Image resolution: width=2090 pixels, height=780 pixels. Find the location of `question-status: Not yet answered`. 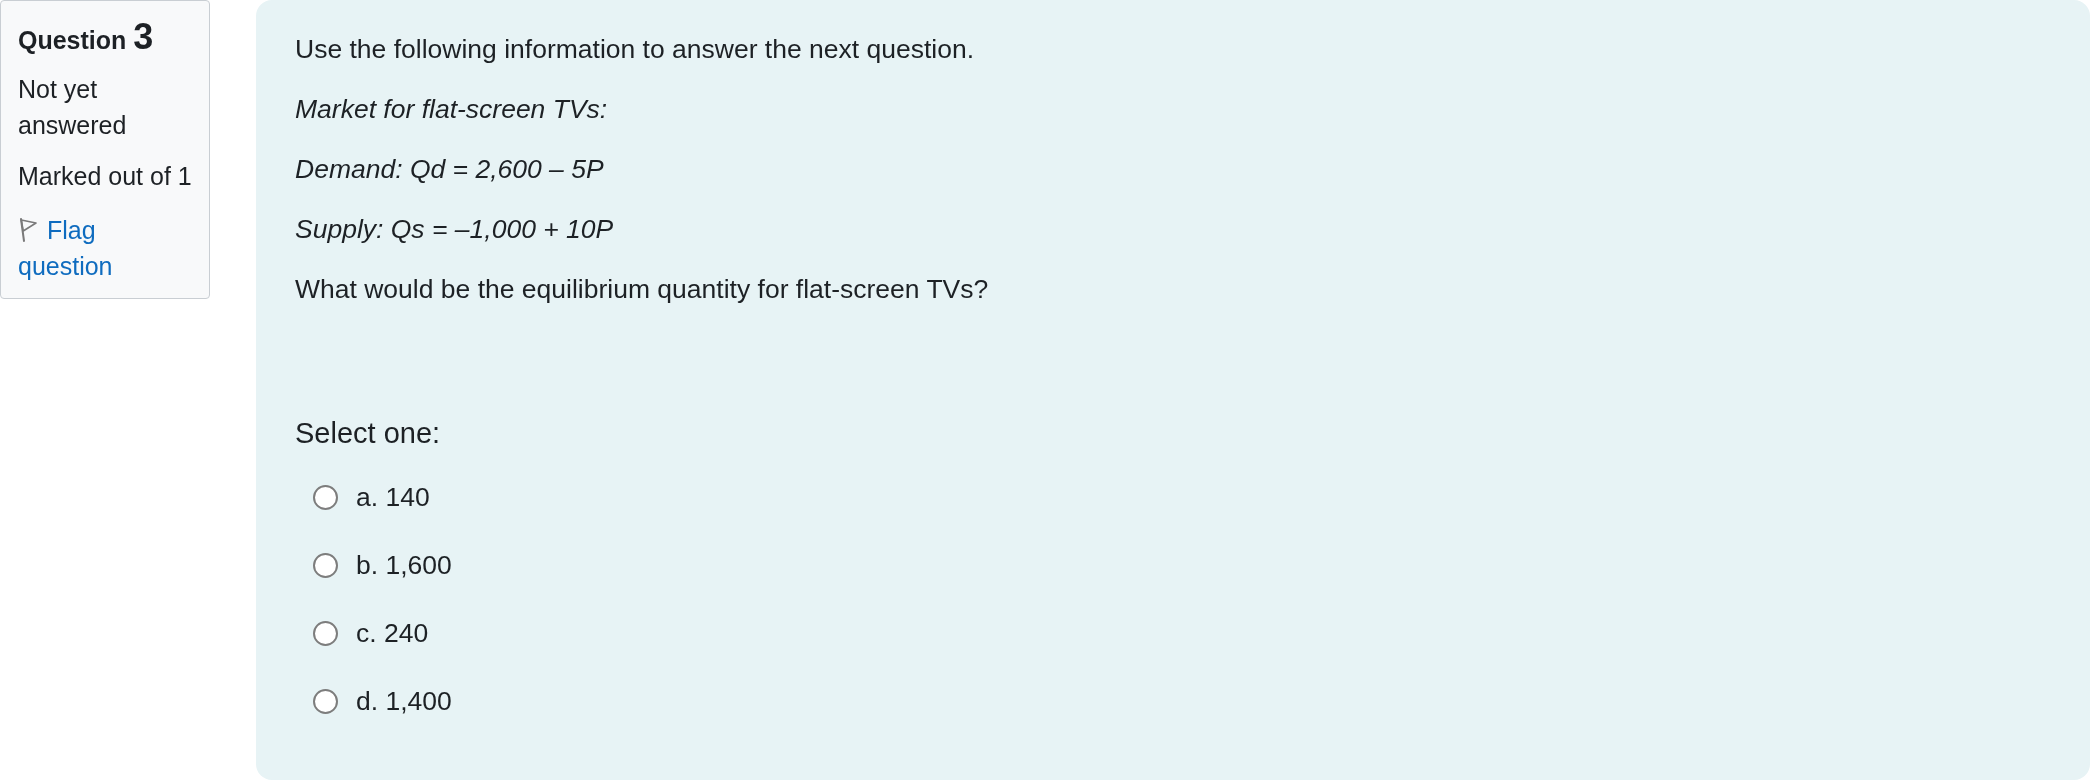

question-status: Not yet answered is located at coordinates (73, 107).